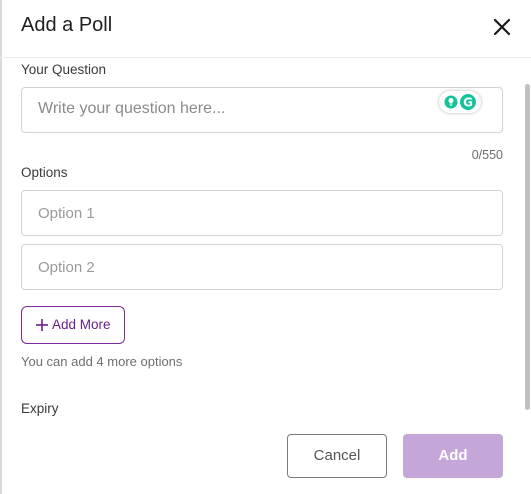  Describe the element at coordinates (265, 29) in the screenshot. I see `dialog-header: Add a Poll` at that location.